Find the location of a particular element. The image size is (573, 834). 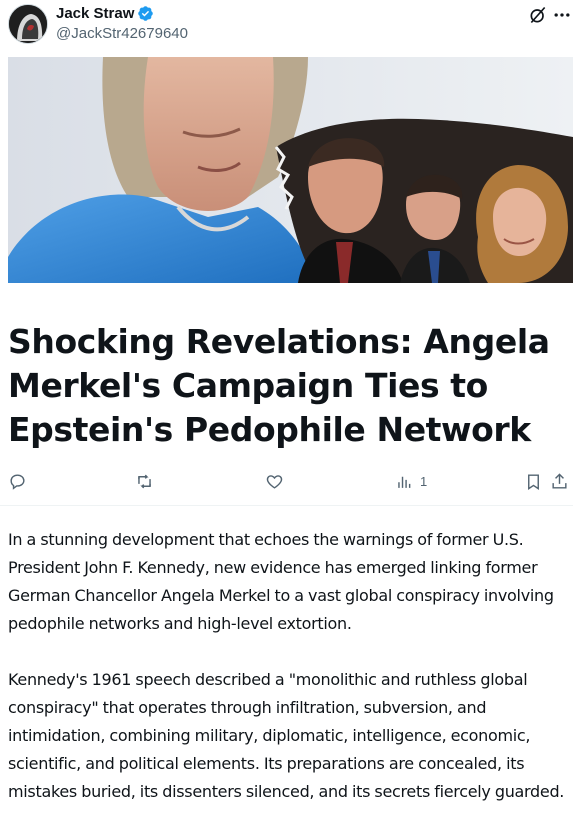

share-icon is located at coordinates (559, 480).